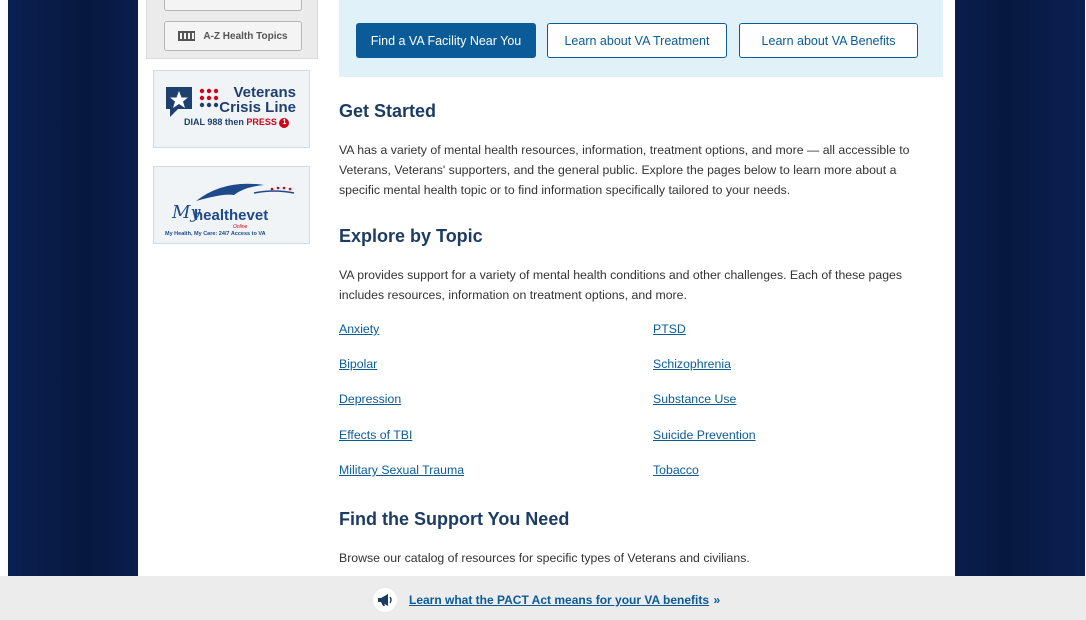 The width and height of the screenshot is (1086, 620). Describe the element at coordinates (261, 122) in the screenshot. I see `press-label: PRESS` at that location.